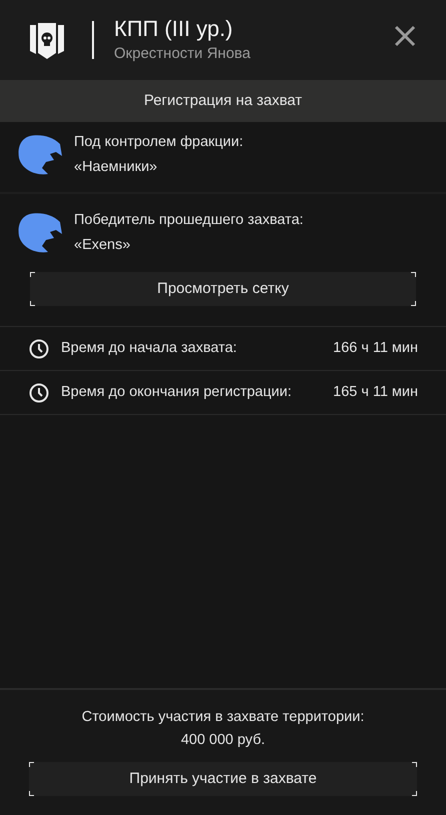  I want to click on view-grid-button: Просмотреть сетку, so click(223, 289).